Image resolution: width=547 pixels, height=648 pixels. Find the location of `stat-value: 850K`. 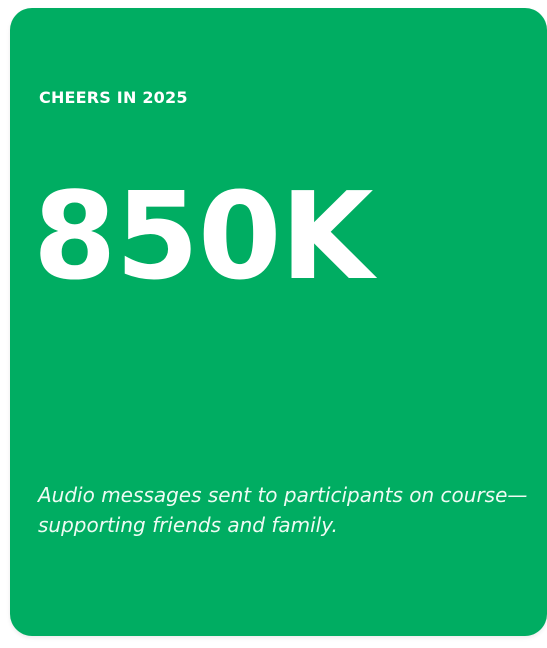

stat-value: 850K is located at coordinates (203, 237).